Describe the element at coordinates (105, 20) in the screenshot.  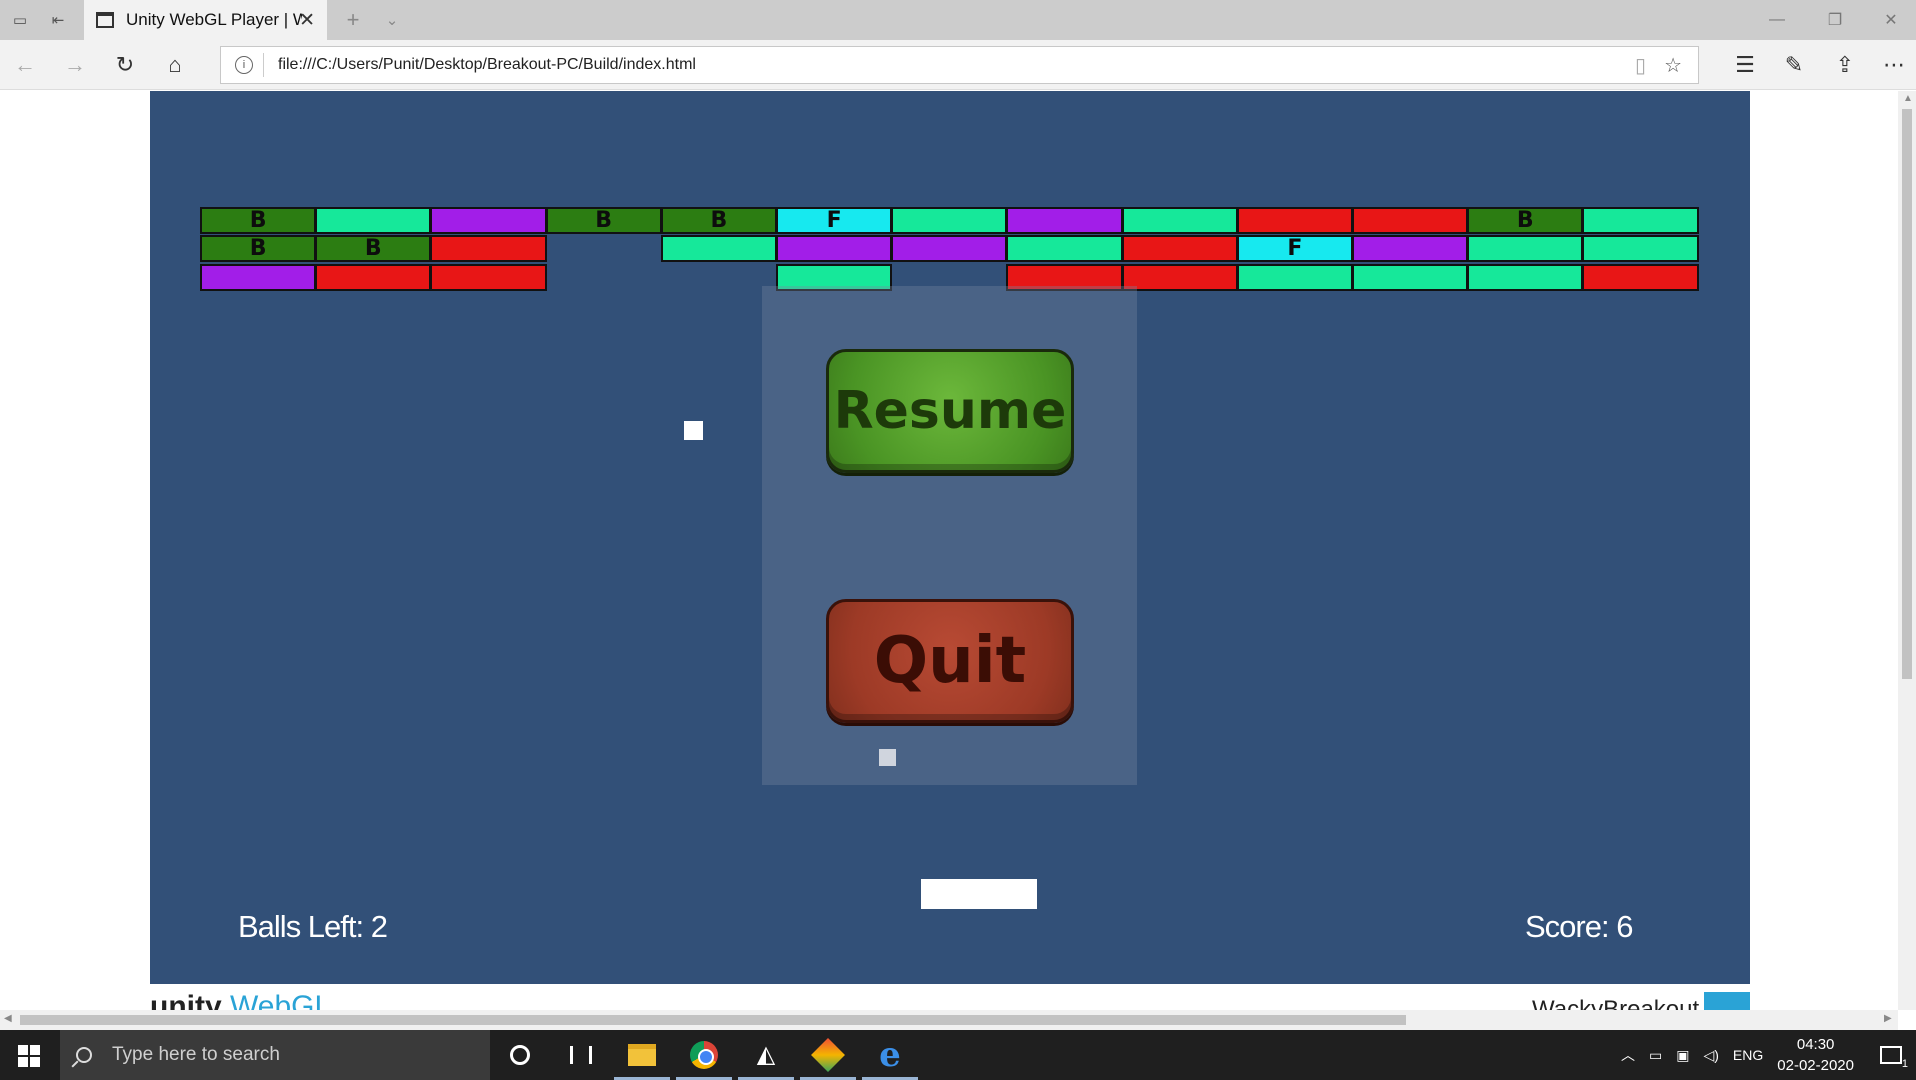
I see `tab-favicon-icon` at that location.